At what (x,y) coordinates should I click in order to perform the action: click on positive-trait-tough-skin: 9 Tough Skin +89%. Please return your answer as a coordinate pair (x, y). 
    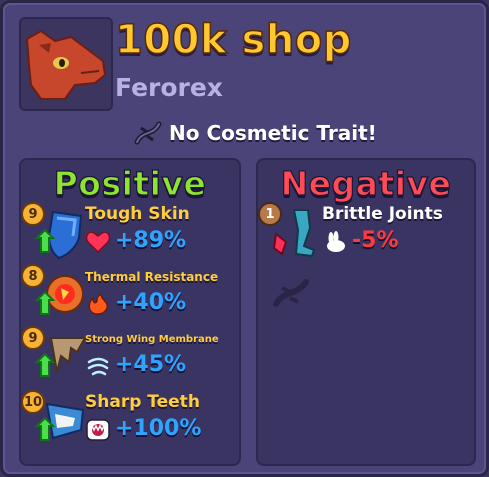
    Looking at the image, I should click on (130, 234).